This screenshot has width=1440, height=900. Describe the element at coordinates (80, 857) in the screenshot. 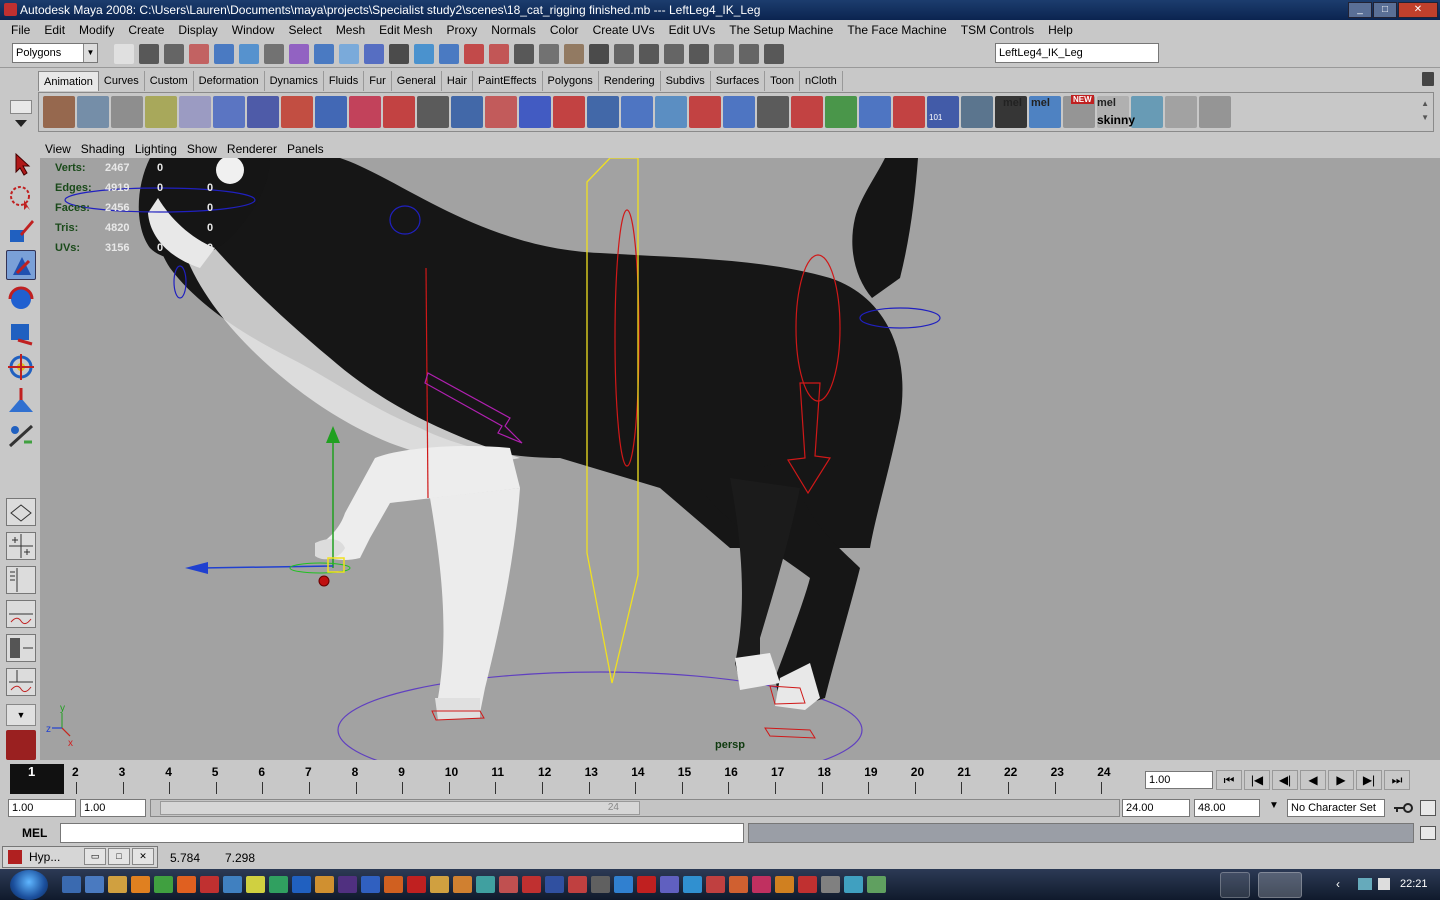

I see `minimized-hypershade-window: Hyp... ▭ □ ✕` at that location.